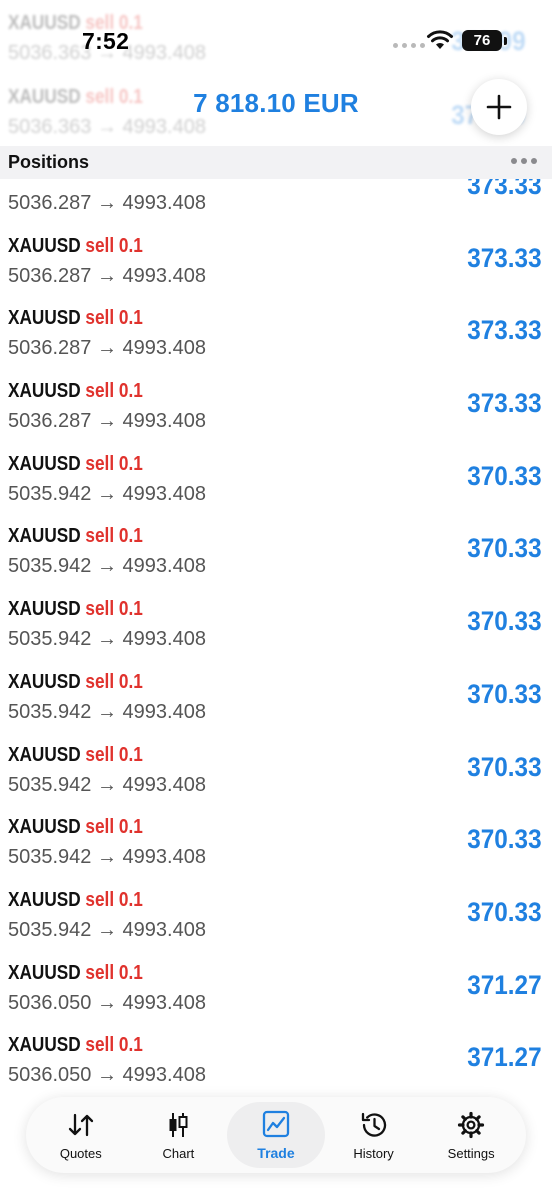  What do you see at coordinates (276, 41) in the screenshot?
I see `status-bar: 7:52 76` at bounding box center [276, 41].